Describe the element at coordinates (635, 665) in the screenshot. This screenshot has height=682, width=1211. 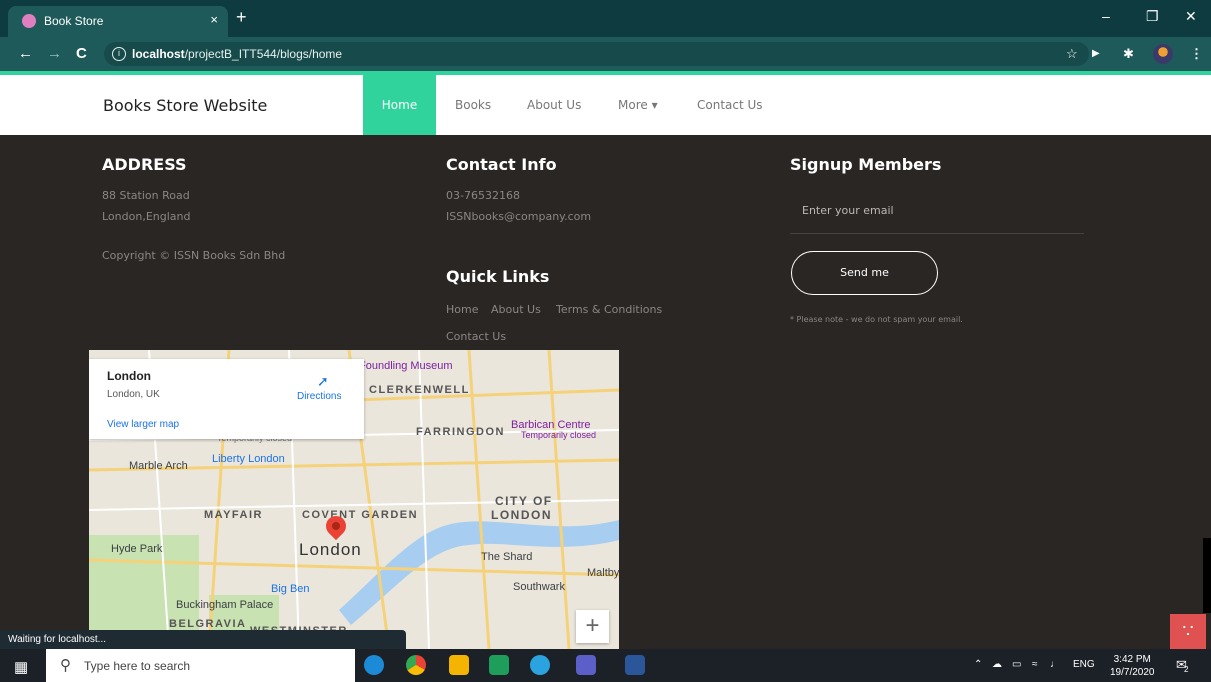
I see `word-icon` at that location.